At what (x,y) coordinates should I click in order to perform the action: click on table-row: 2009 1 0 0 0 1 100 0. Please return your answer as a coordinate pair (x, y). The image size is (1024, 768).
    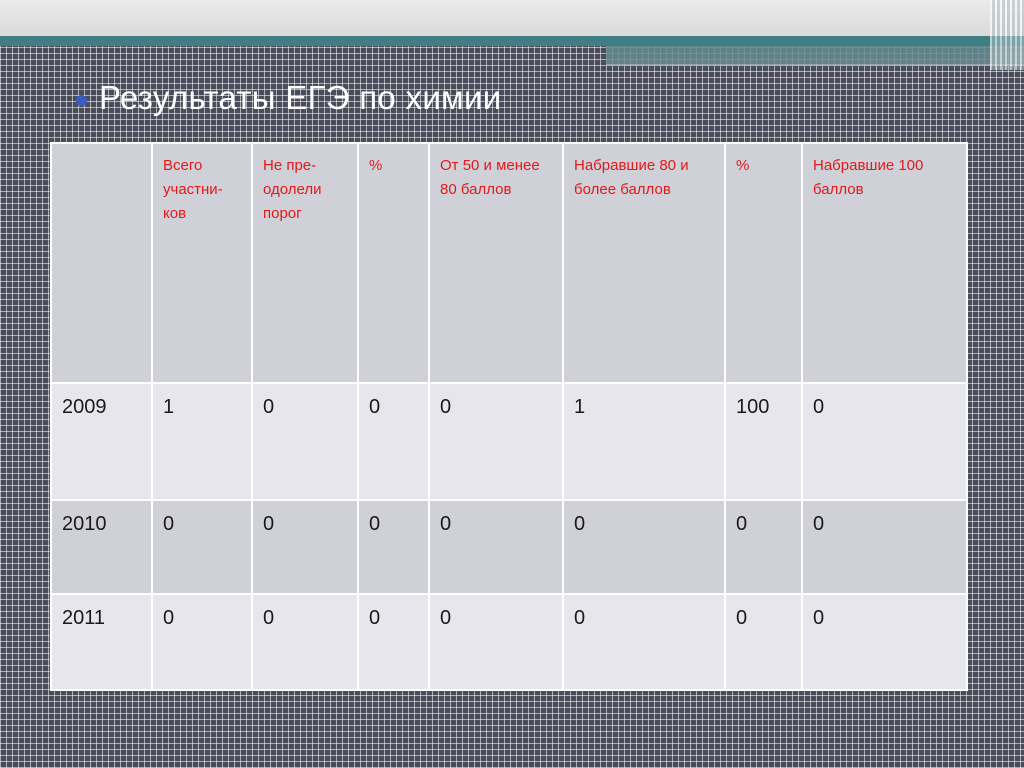
    Looking at the image, I should click on (509, 441).